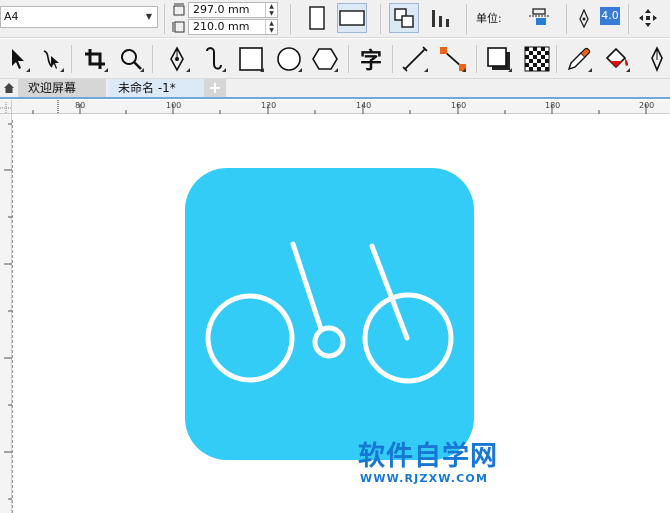 The image size is (670, 513). I want to click on toolbox: 字, so click(335, 59).